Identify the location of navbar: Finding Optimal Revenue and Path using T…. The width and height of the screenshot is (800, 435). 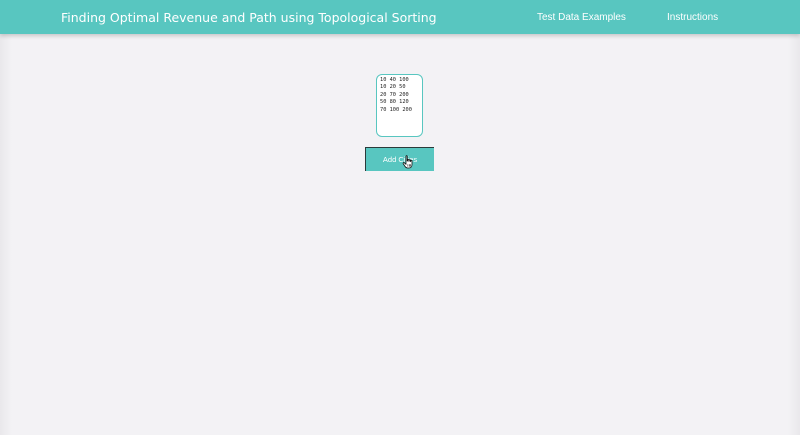
(400, 17).